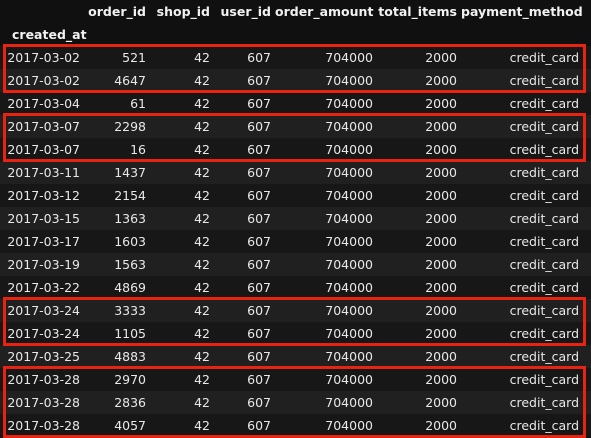 Image resolution: width=591 pixels, height=438 pixels. I want to click on table-row: 2017-03-28 2836 42 607 704000 2000 credit_card, so click(295, 402).